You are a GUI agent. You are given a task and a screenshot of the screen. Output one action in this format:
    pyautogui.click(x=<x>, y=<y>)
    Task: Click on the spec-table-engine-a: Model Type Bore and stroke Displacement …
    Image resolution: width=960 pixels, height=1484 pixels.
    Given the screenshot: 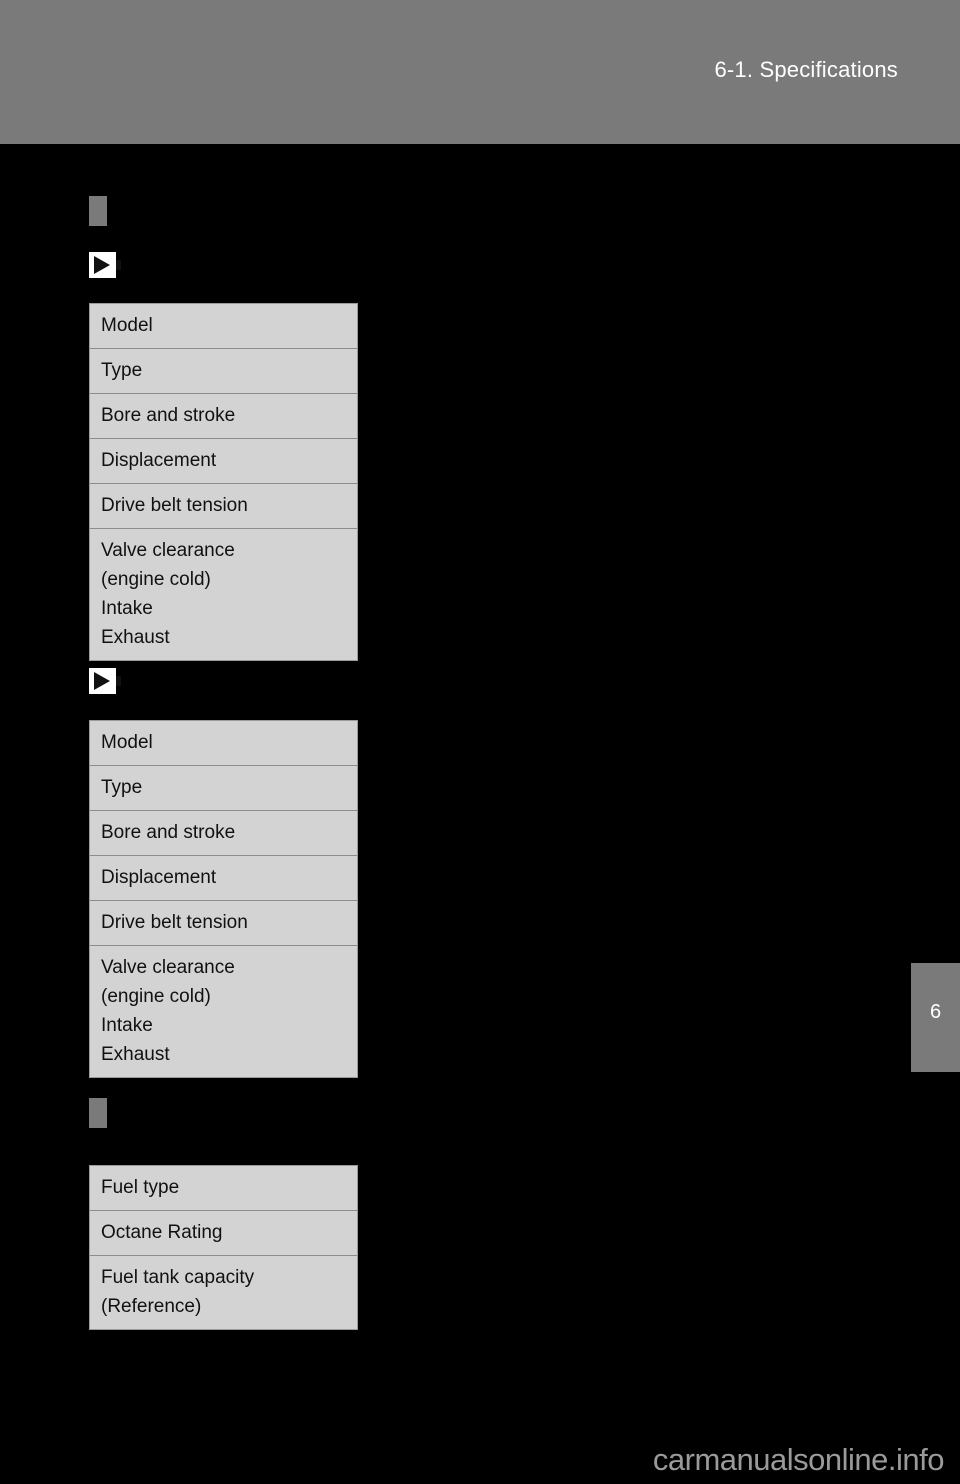 What is the action you would take?
    pyautogui.click(x=223, y=482)
    